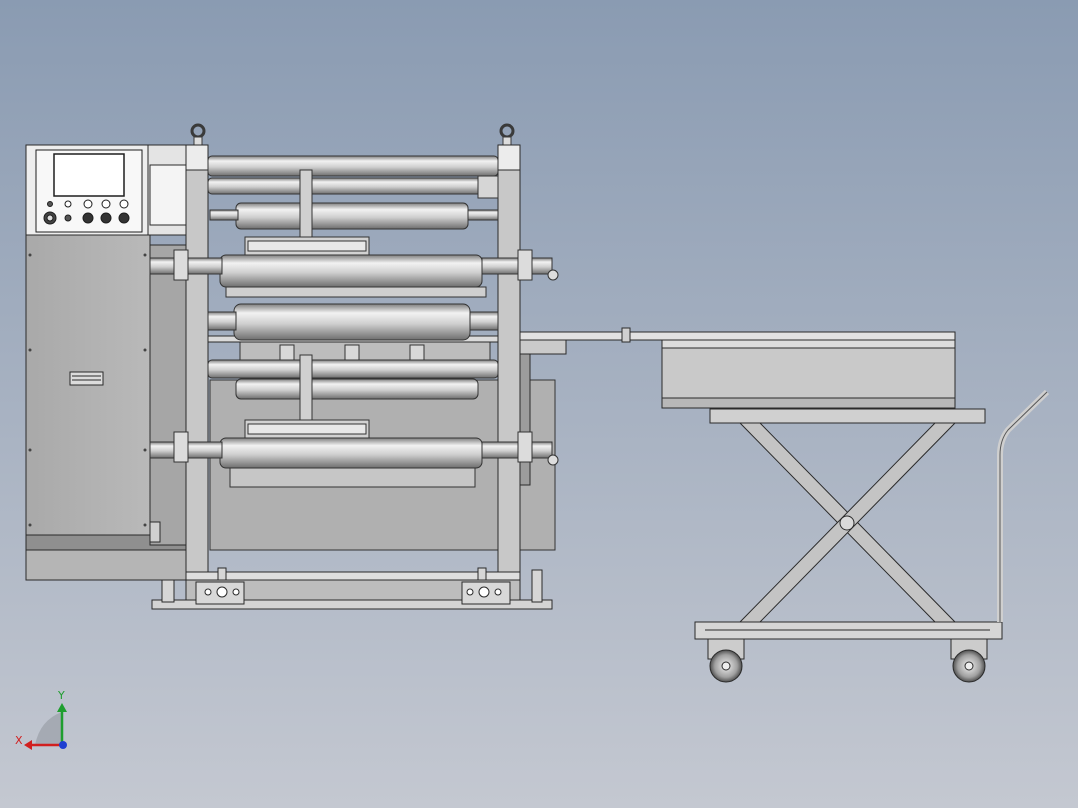  Describe the element at coordinates (41, 719) in the screenshot. I see `coordinate-triad: X Y` at that location.